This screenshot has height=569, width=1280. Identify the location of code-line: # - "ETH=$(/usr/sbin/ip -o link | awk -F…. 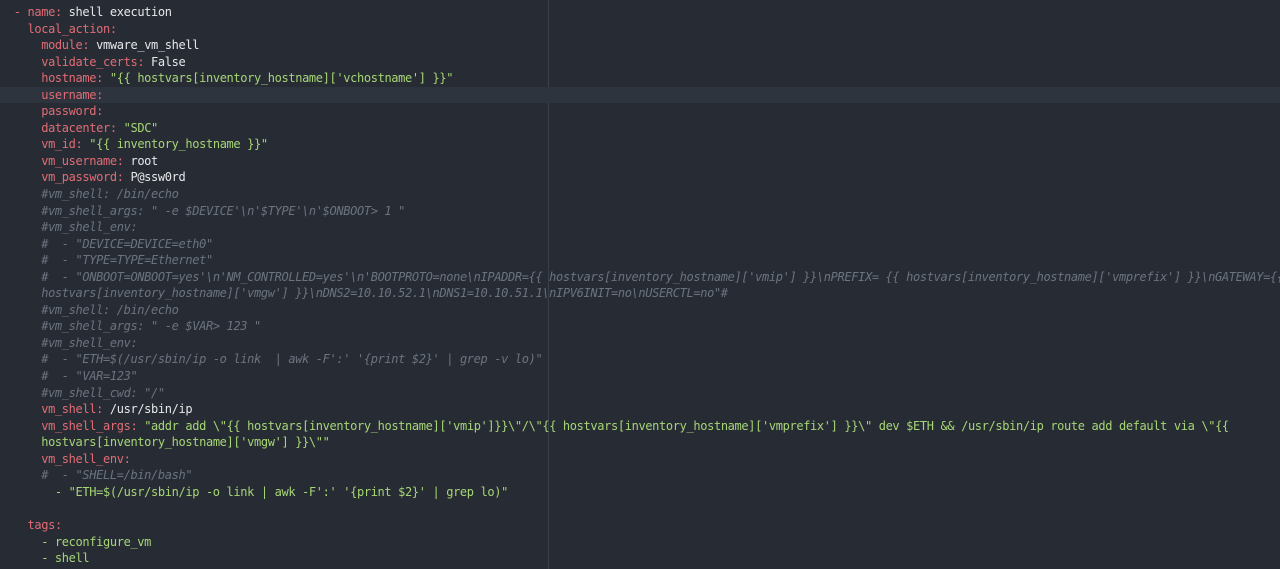
(640, 359).